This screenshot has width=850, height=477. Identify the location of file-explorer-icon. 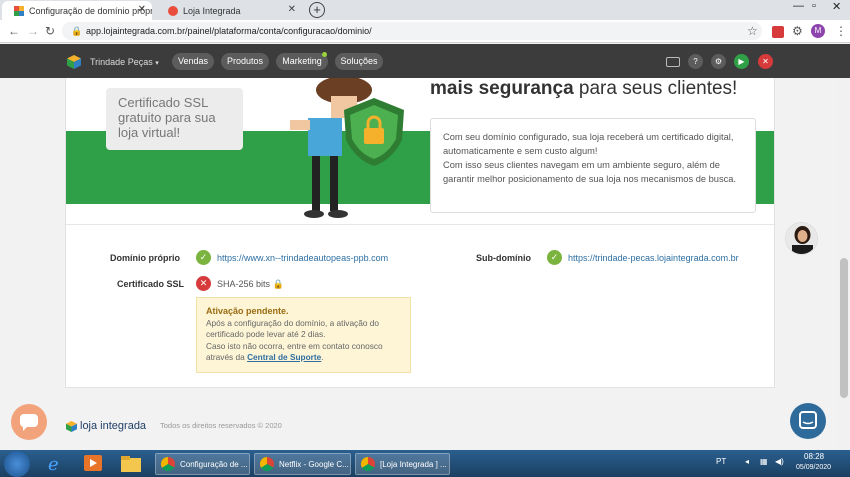
(132, 463).